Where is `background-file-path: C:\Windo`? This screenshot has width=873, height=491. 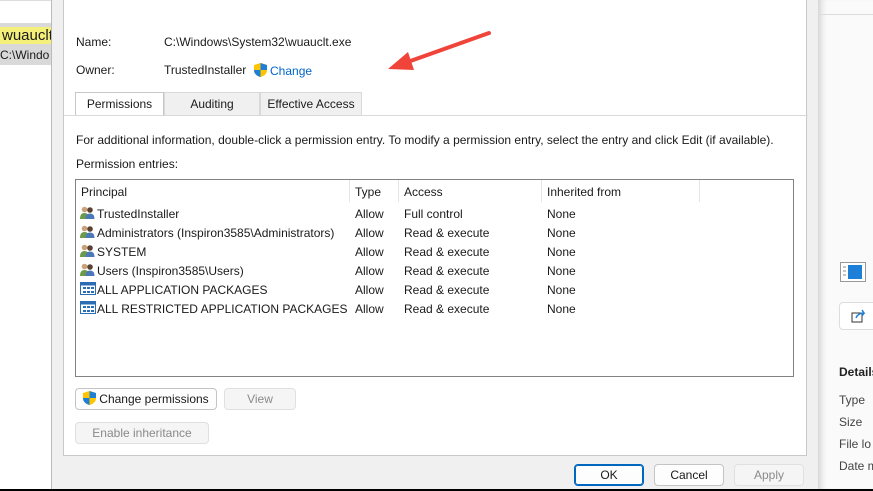 background-file-path: C:\Windo is located at coordinates (25, 55).